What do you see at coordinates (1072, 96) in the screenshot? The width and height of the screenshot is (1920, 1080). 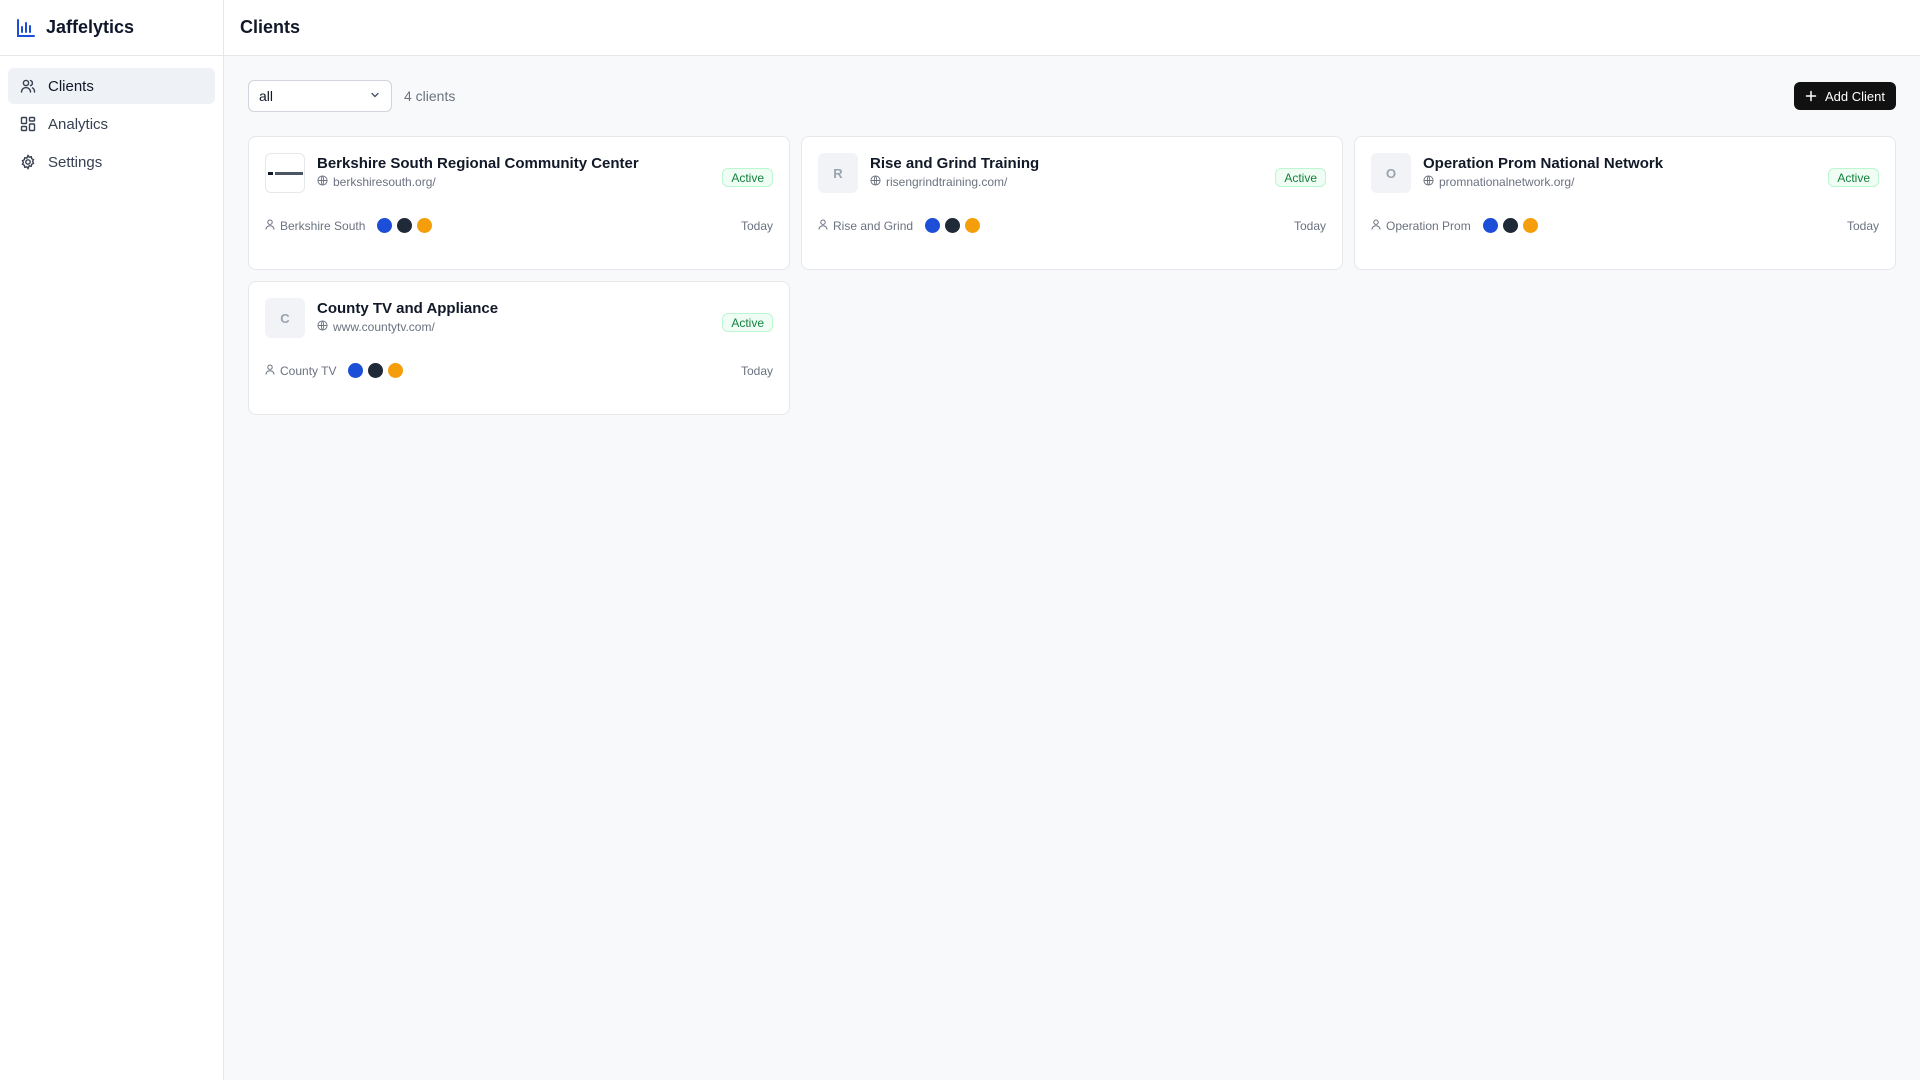 I see `toolbar: all 4 clients Add Client` at bounding box center [1072, 96].